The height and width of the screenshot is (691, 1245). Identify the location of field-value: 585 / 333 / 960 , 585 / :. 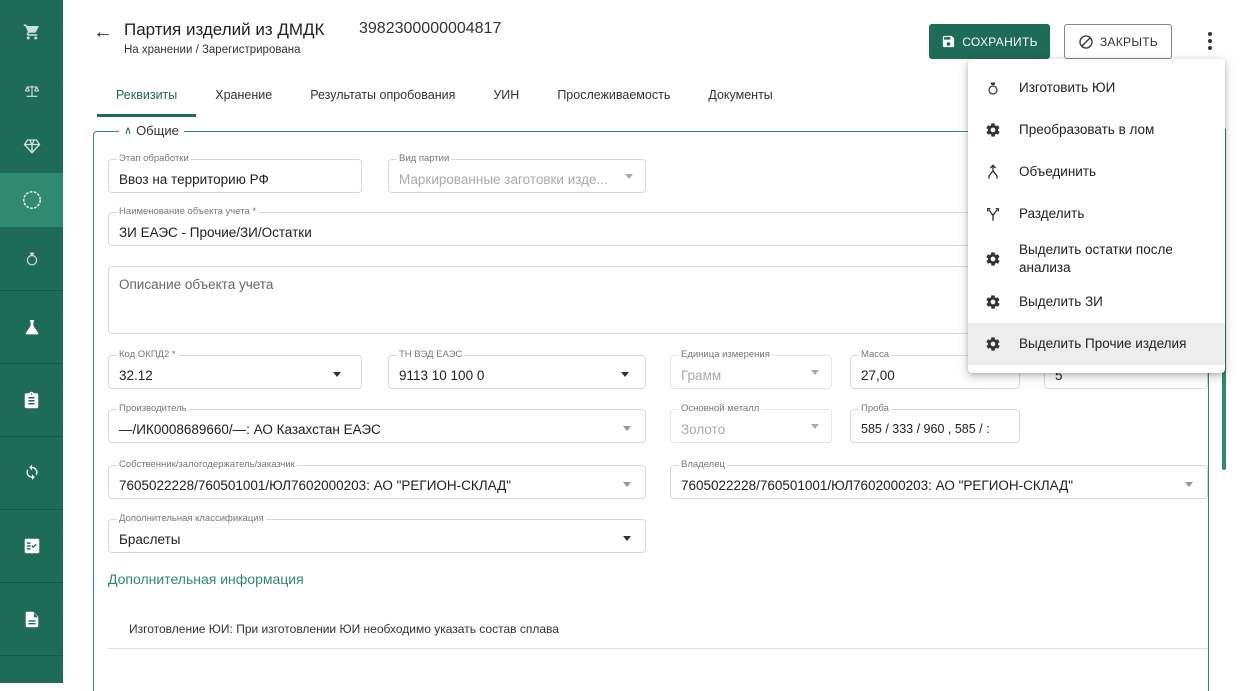
(925, 429).